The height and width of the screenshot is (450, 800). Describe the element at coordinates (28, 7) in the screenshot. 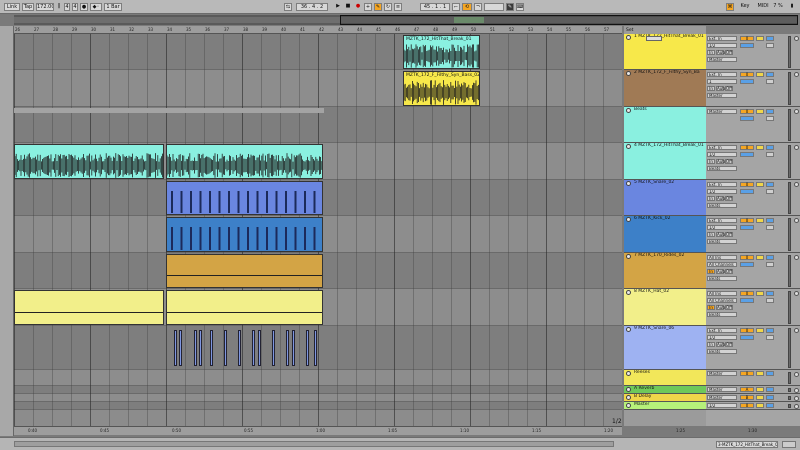

I see `tap-button: Tap` at that location.